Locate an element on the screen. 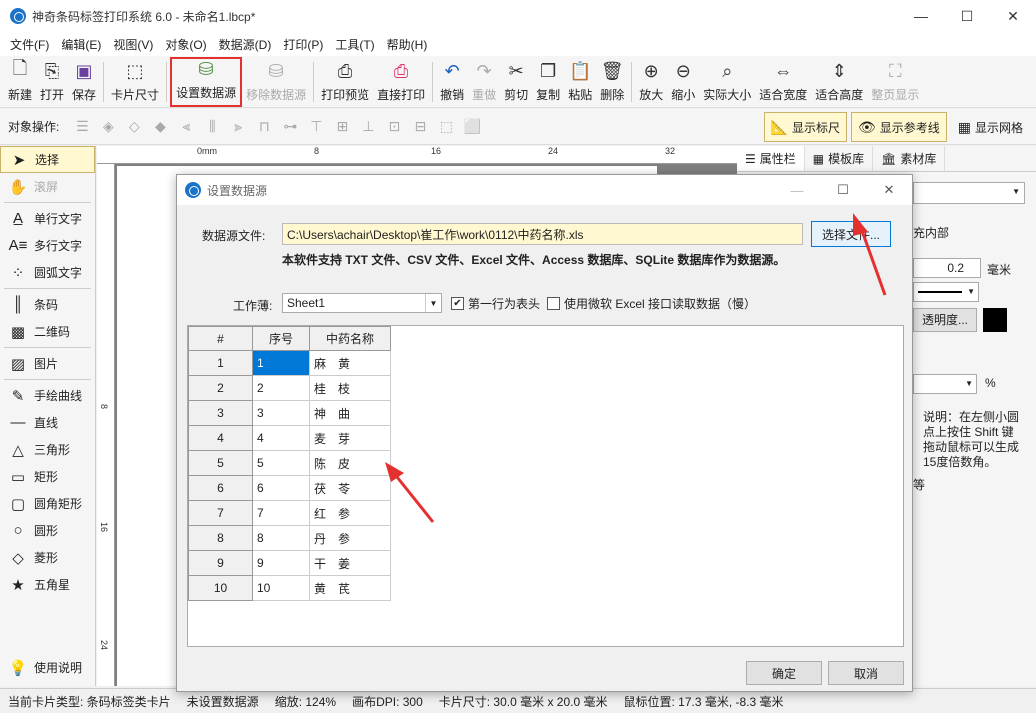  minimize-button: — is located at coordinates (921, 16).